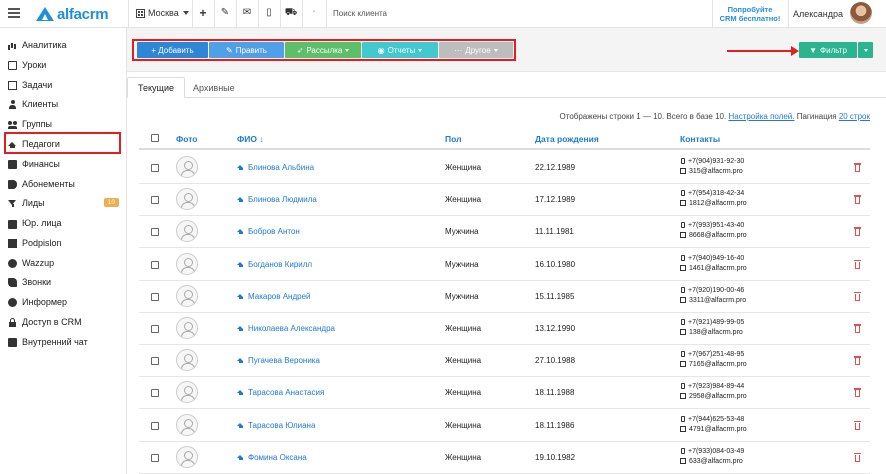 The image size is (886, 474). What do you see at coordinates (186, 139) in the screenshot?
I see `column-photo: Фото` at bounding box center [186, 139].